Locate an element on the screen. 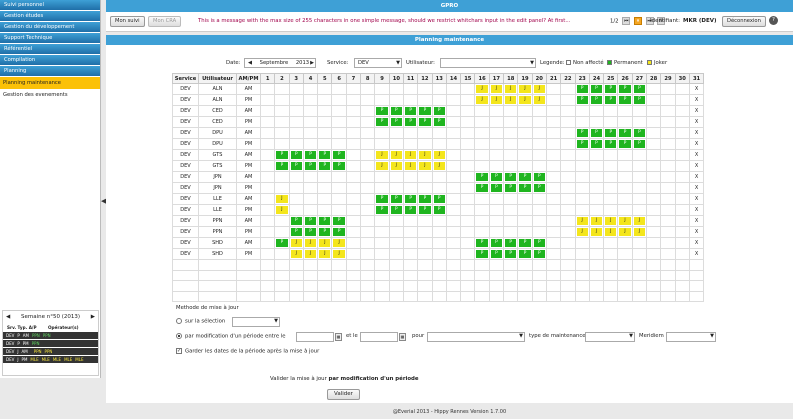 The width and height of the screenshot is (793, 419). sidebar-subitem: Planning maintenance is located at coordinates (50, 83).